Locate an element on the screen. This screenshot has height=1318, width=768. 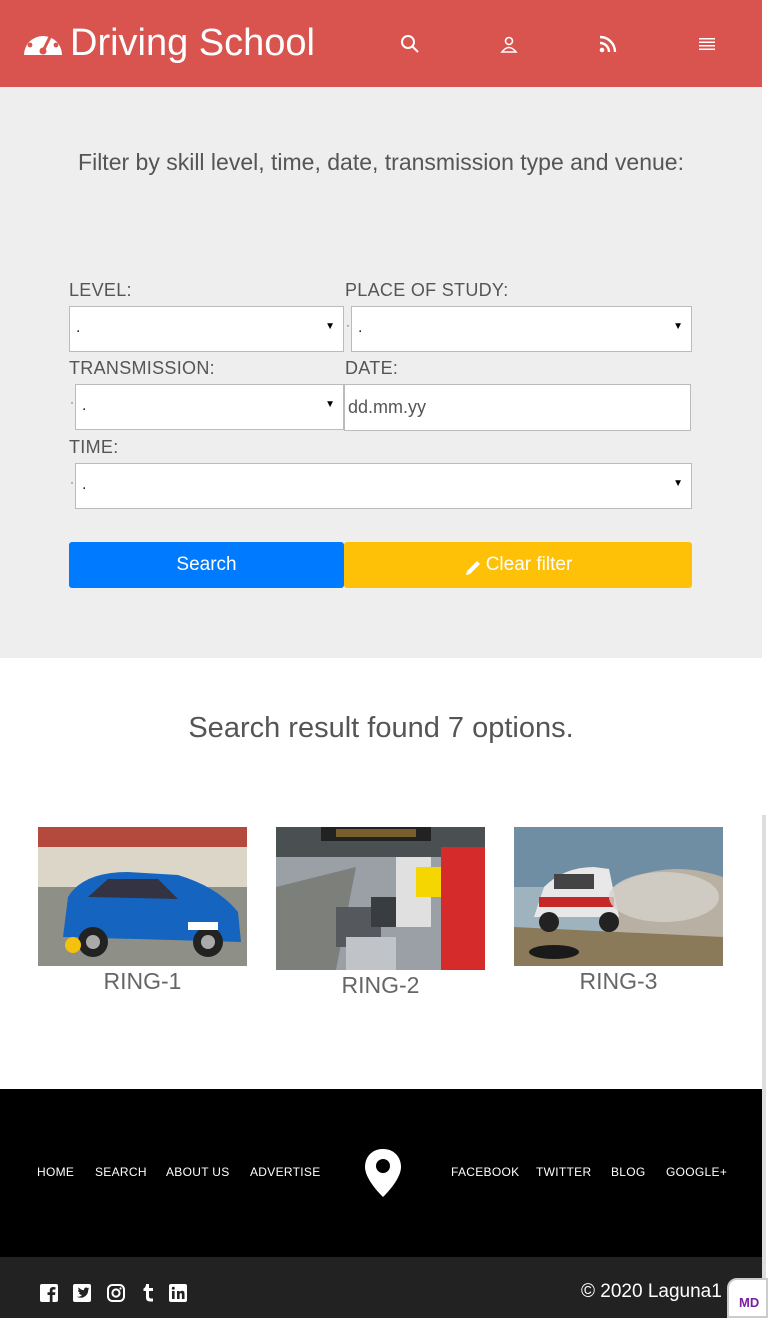
scrollbar-track is located at coordinates (764, 1066).